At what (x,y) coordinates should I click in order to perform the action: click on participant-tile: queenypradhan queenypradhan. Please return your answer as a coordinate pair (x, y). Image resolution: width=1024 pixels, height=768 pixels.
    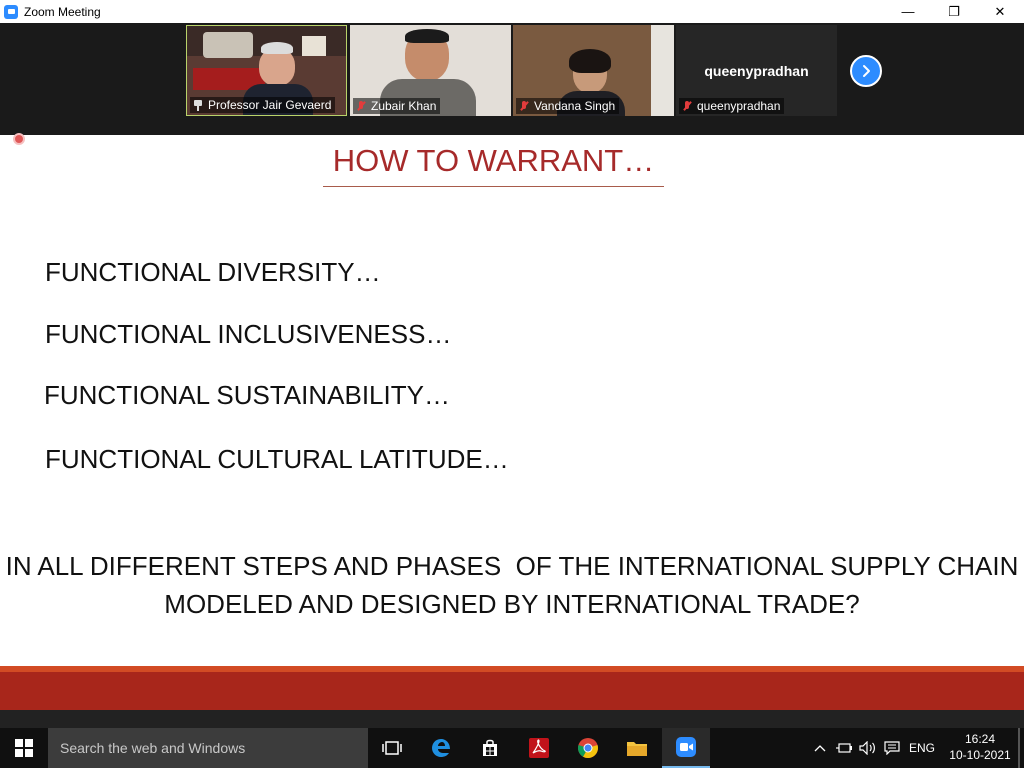
    Looking at the image, I should click on (756, 70).